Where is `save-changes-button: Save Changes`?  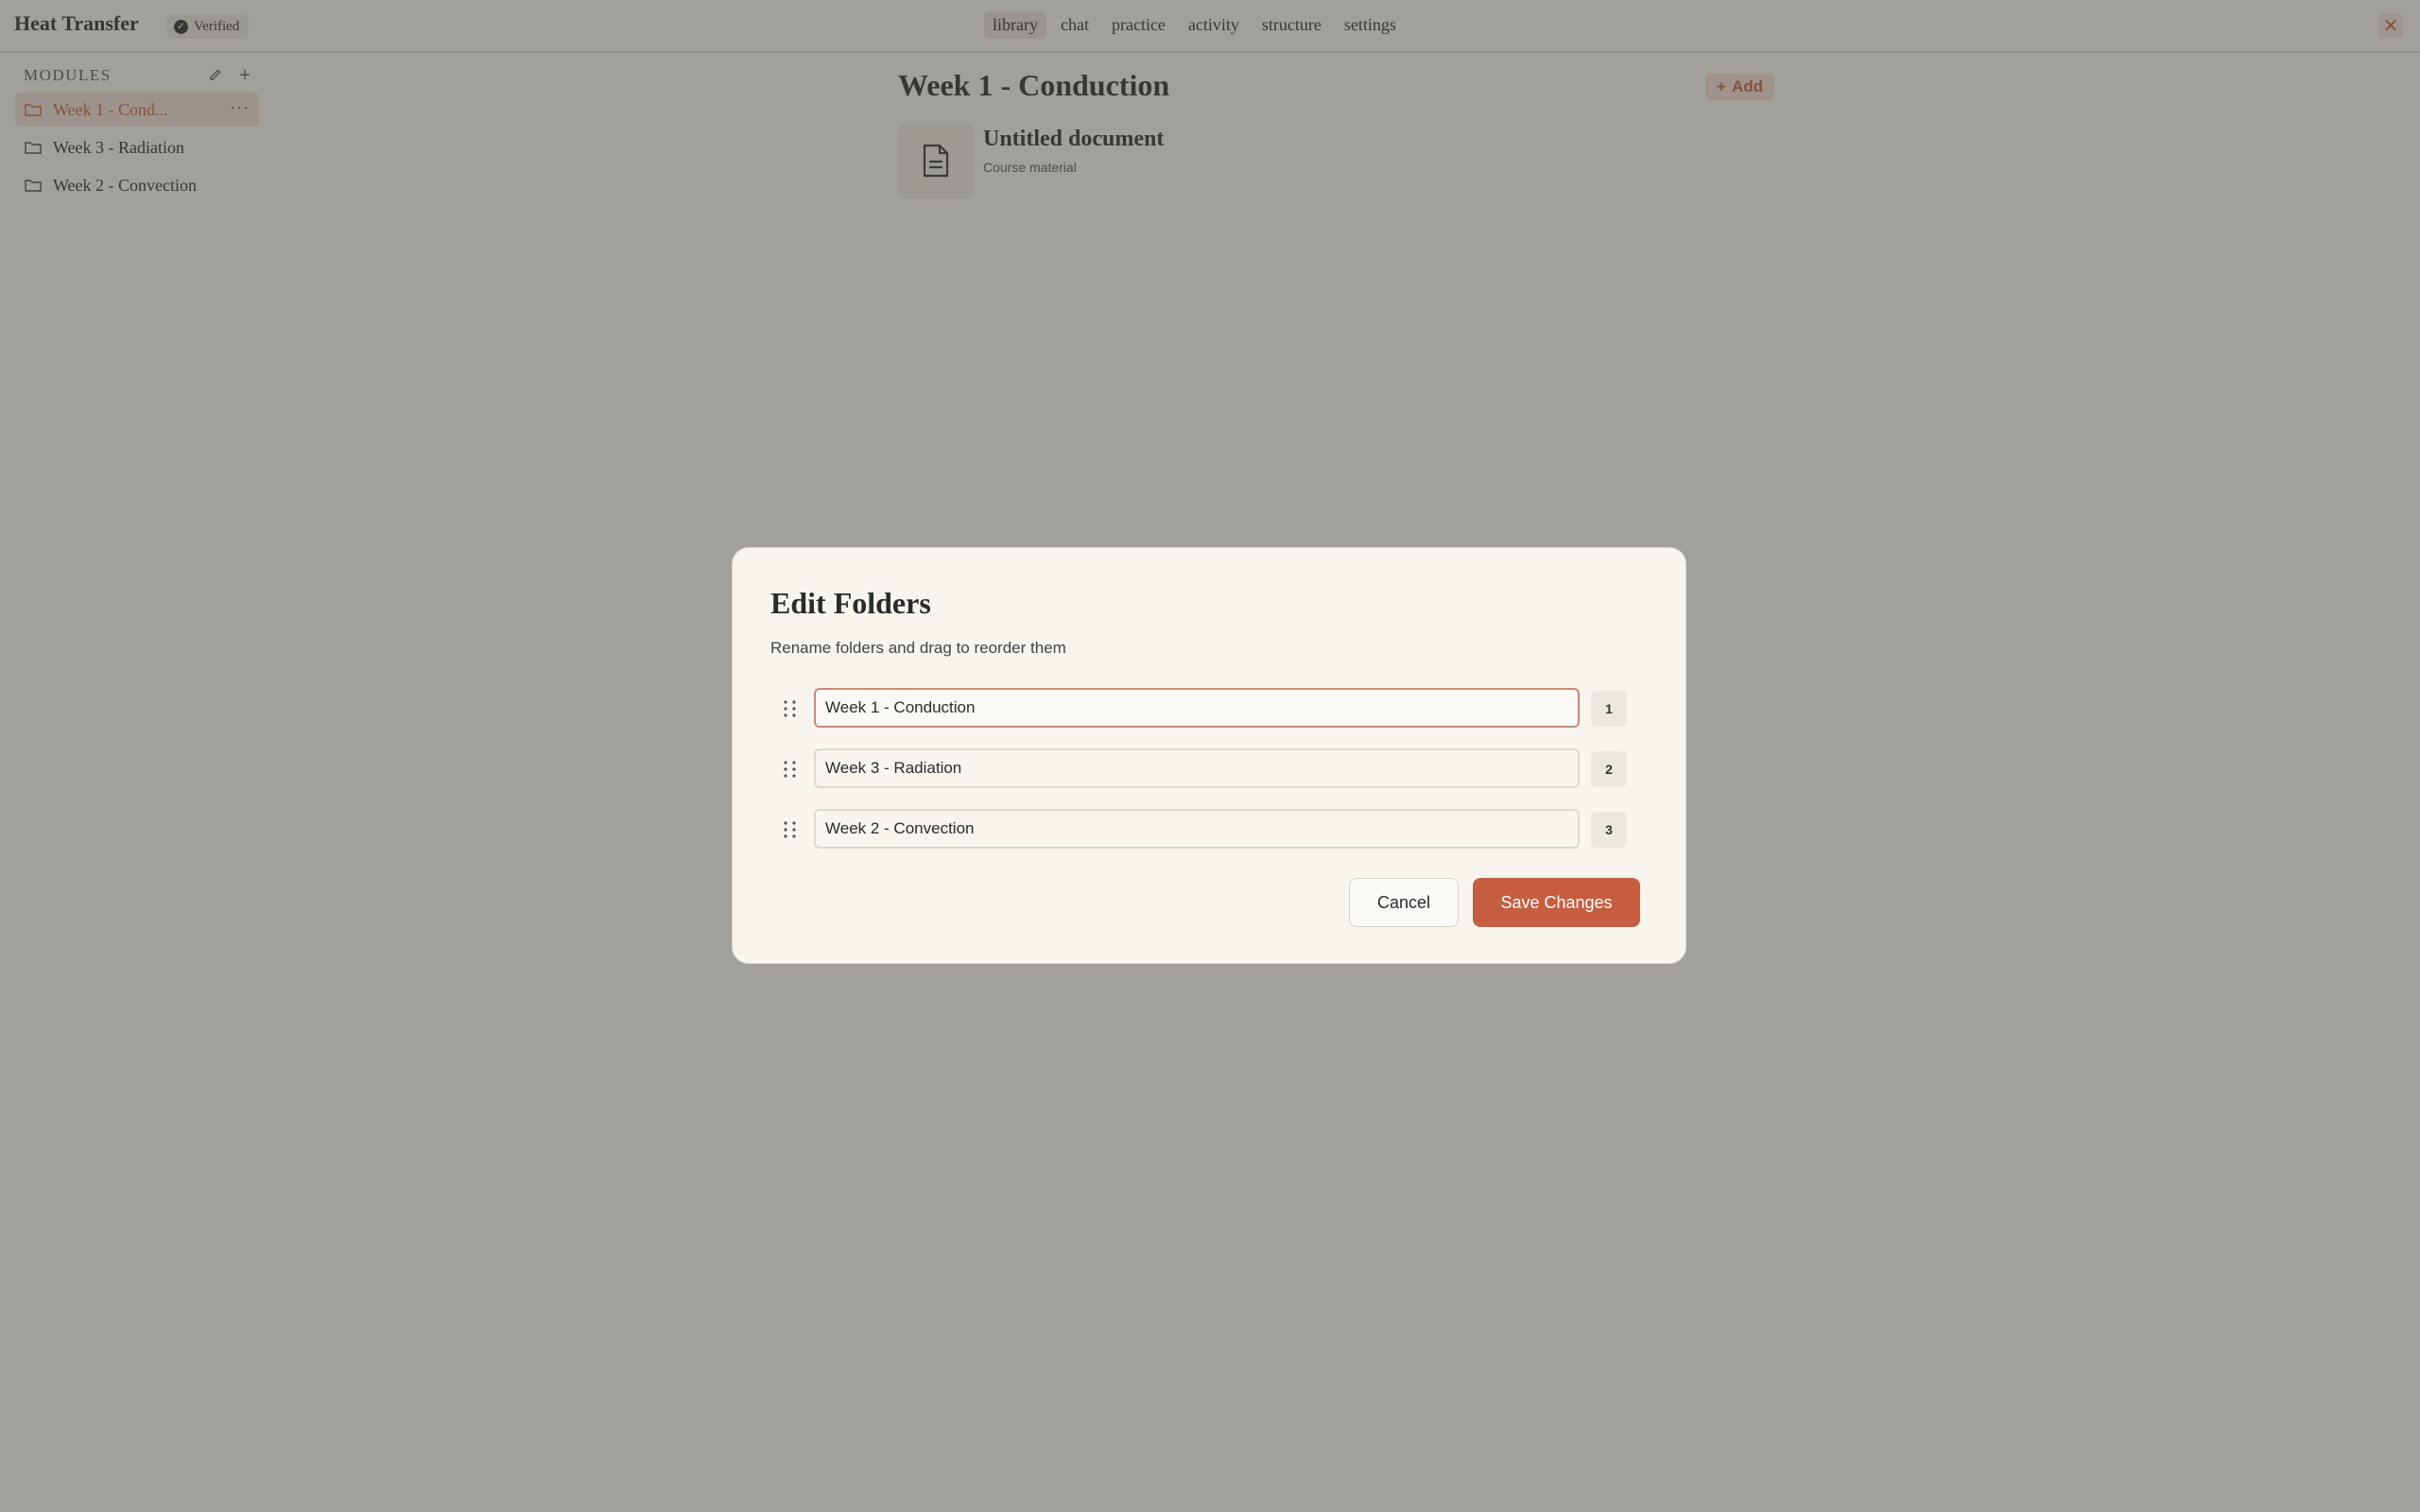 save-changes-button: Save Changes is located at coordinates (1556, 902).